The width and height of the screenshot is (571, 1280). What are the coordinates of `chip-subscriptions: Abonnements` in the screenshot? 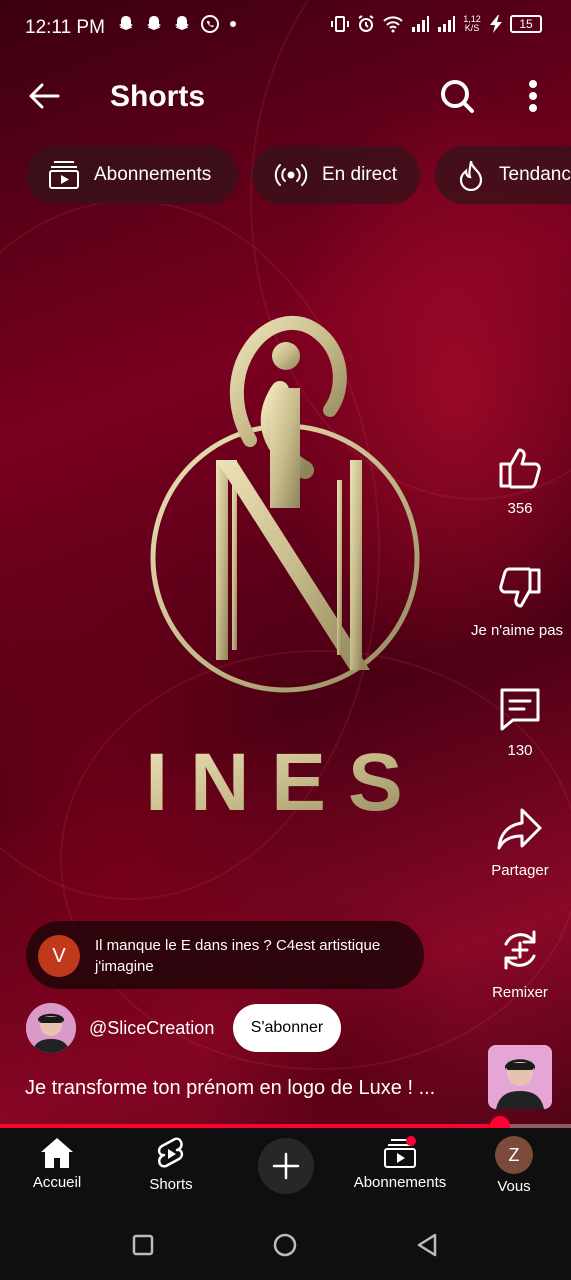 It's located at (132, 175).